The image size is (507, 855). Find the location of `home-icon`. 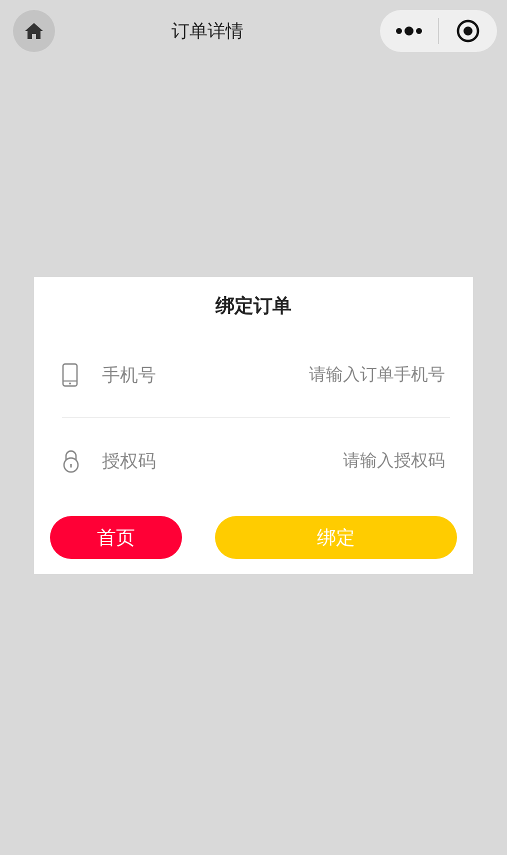

home-icon is located at coordinates (34, 31).